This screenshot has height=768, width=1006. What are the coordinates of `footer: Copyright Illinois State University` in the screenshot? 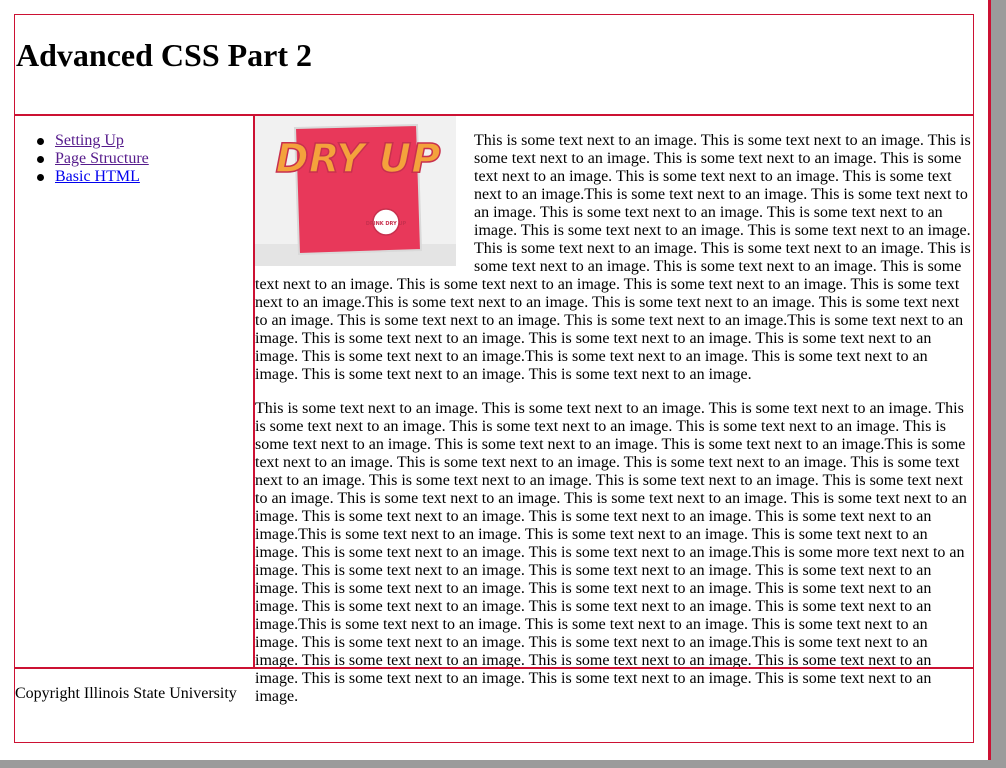 It's located at (494, 705).